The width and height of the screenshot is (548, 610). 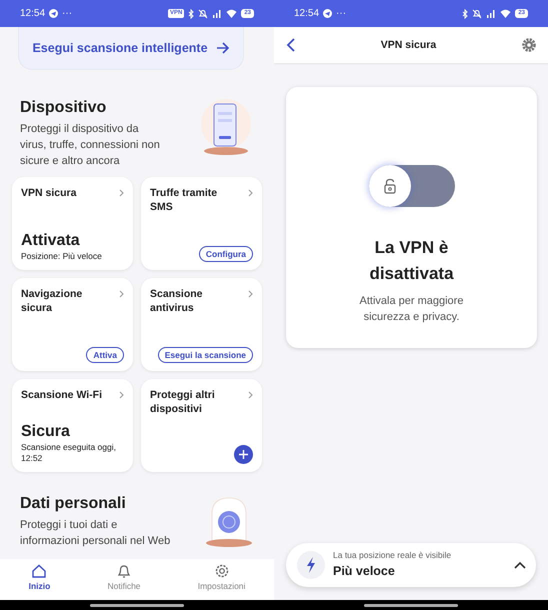 I want to click on unlocked-lock-icon, so click(x=389, y=186).